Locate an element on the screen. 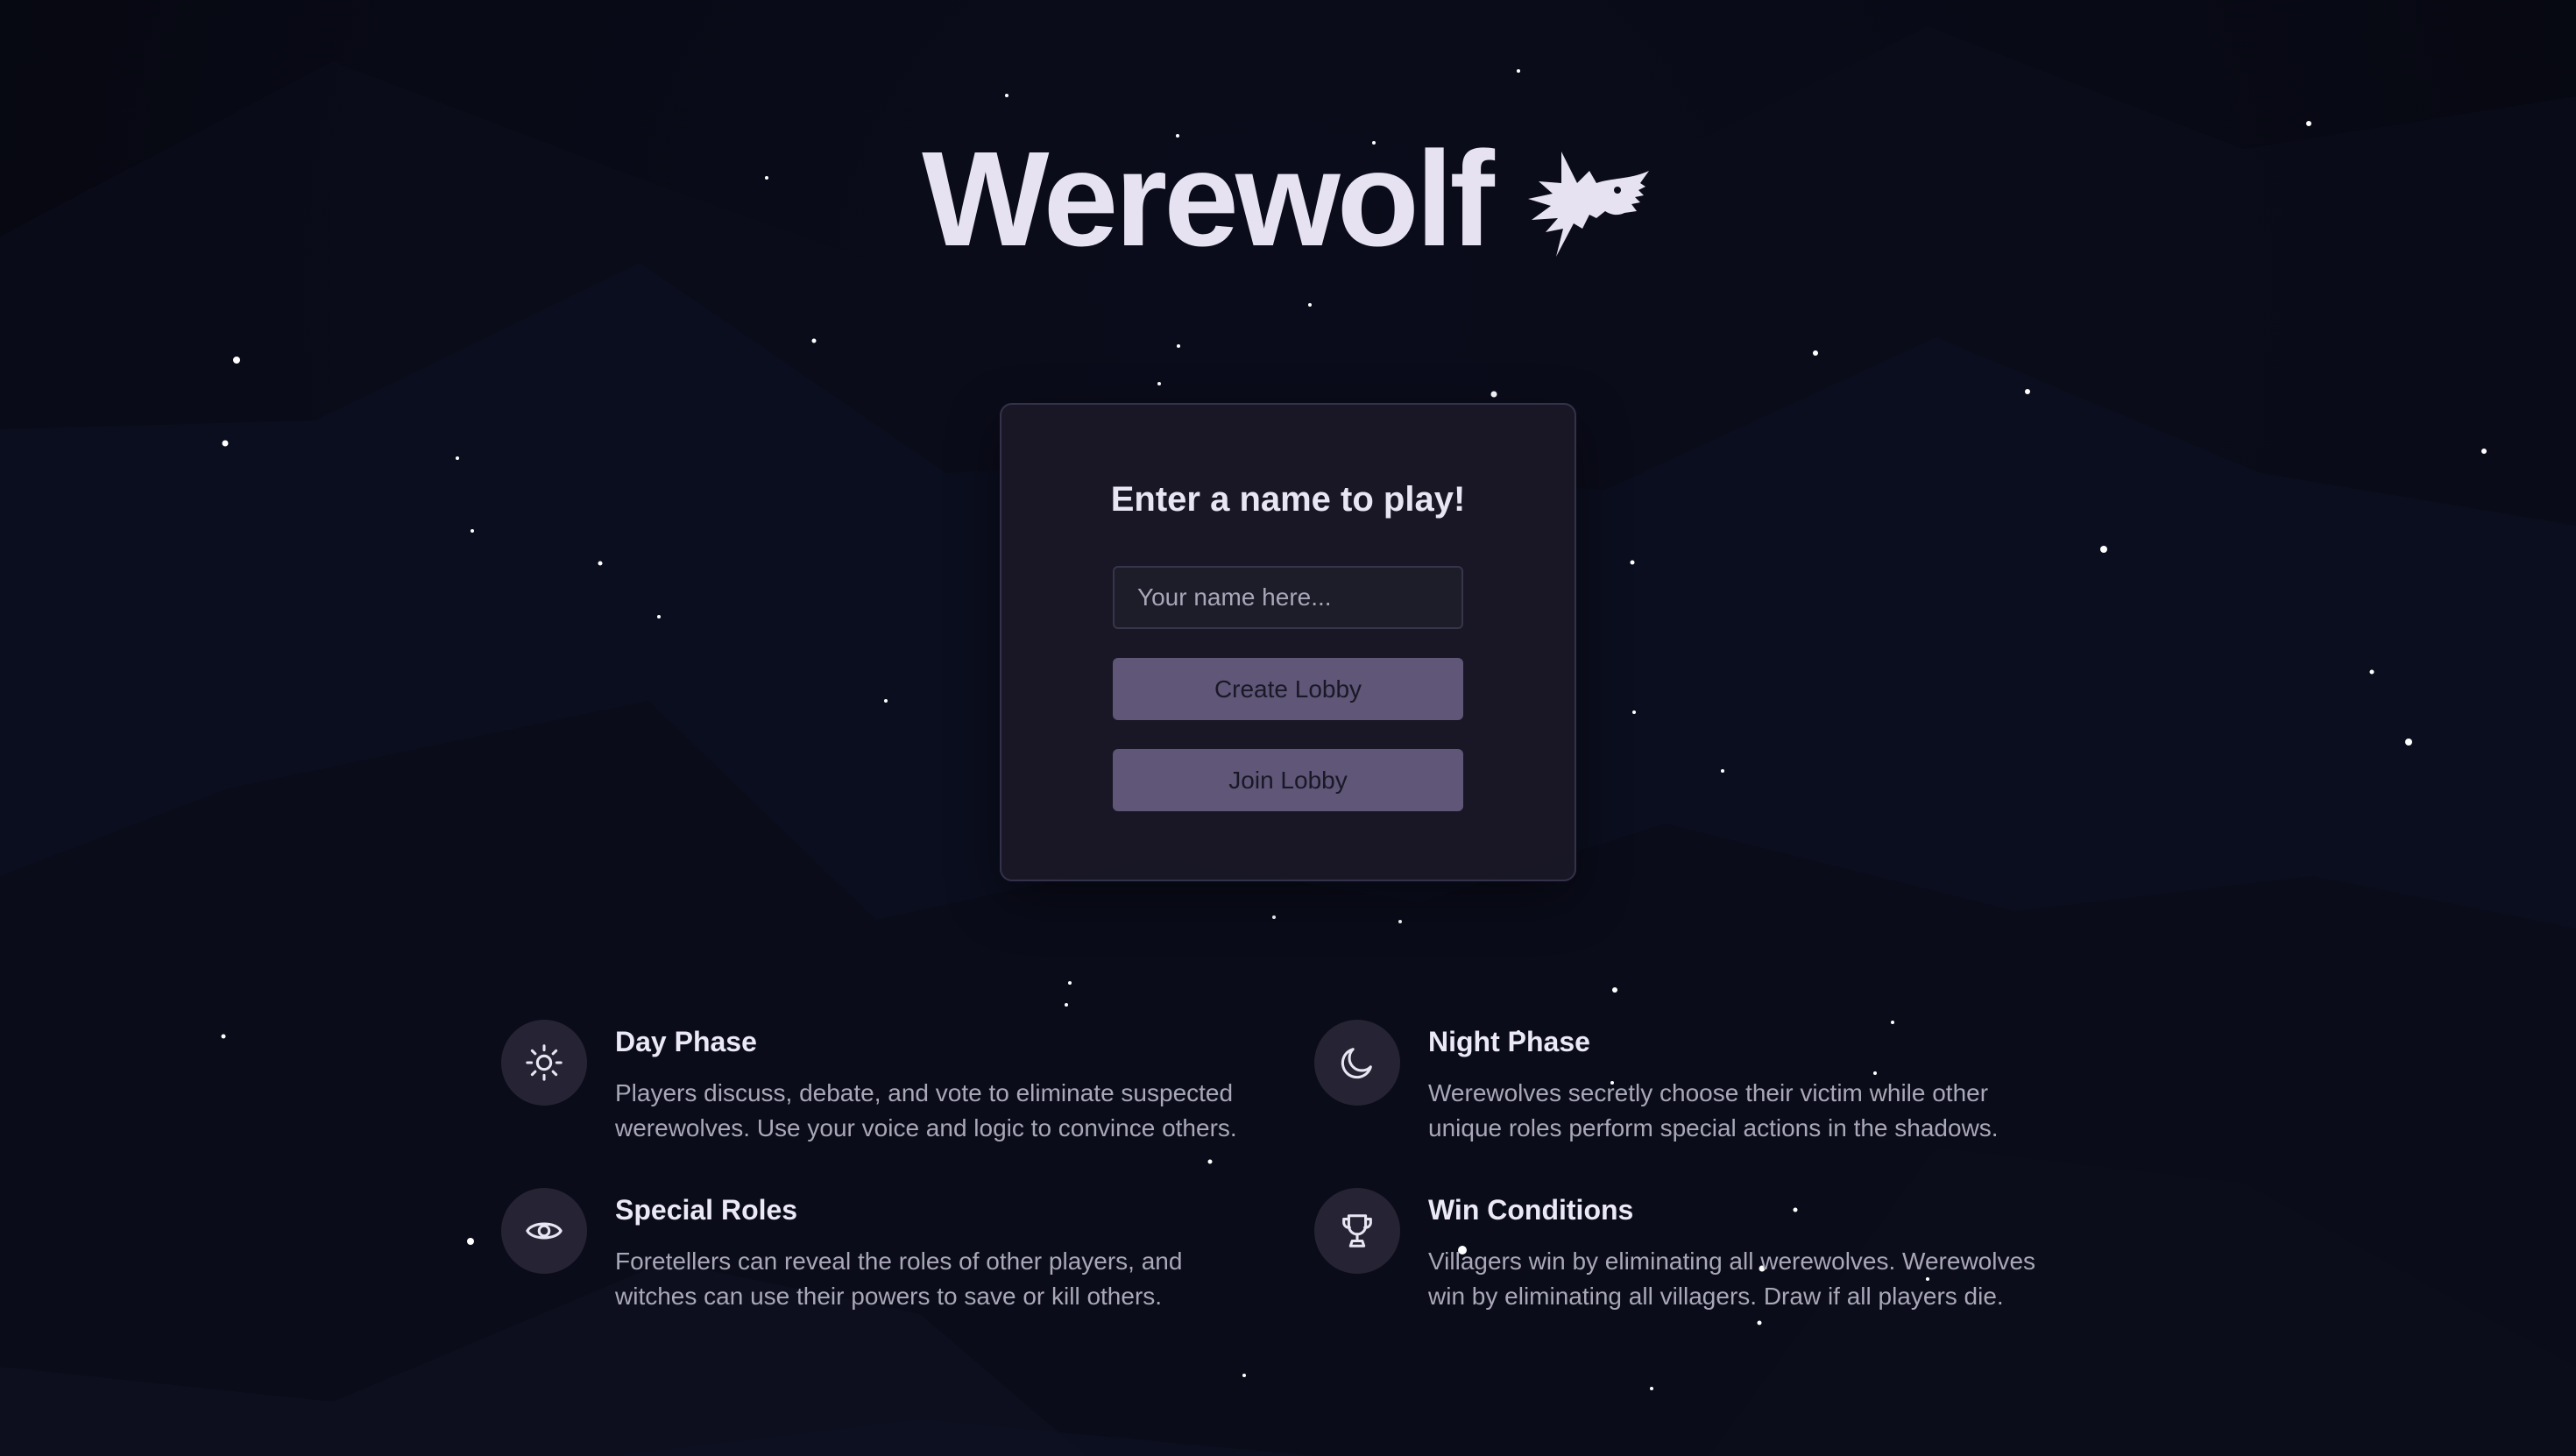  moon-icon is located at coordinates (1356, 1063).